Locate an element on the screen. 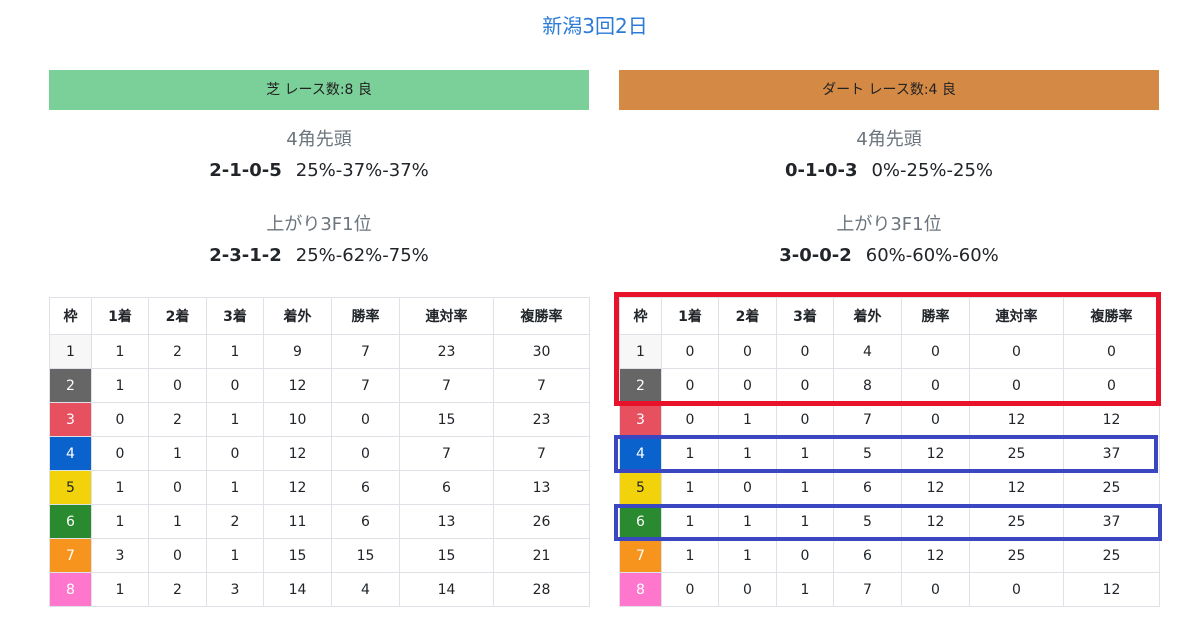  waku-cell: 4 is located at coordinates (70, 453).